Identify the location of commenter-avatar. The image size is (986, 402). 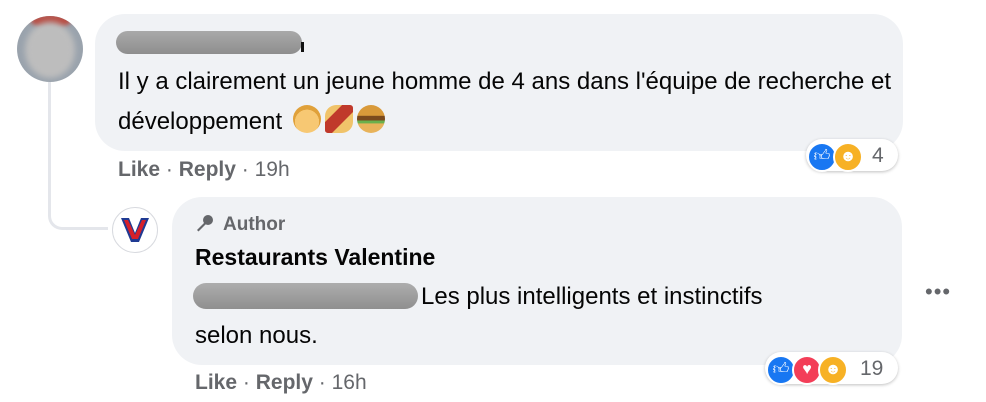
(50, 49).